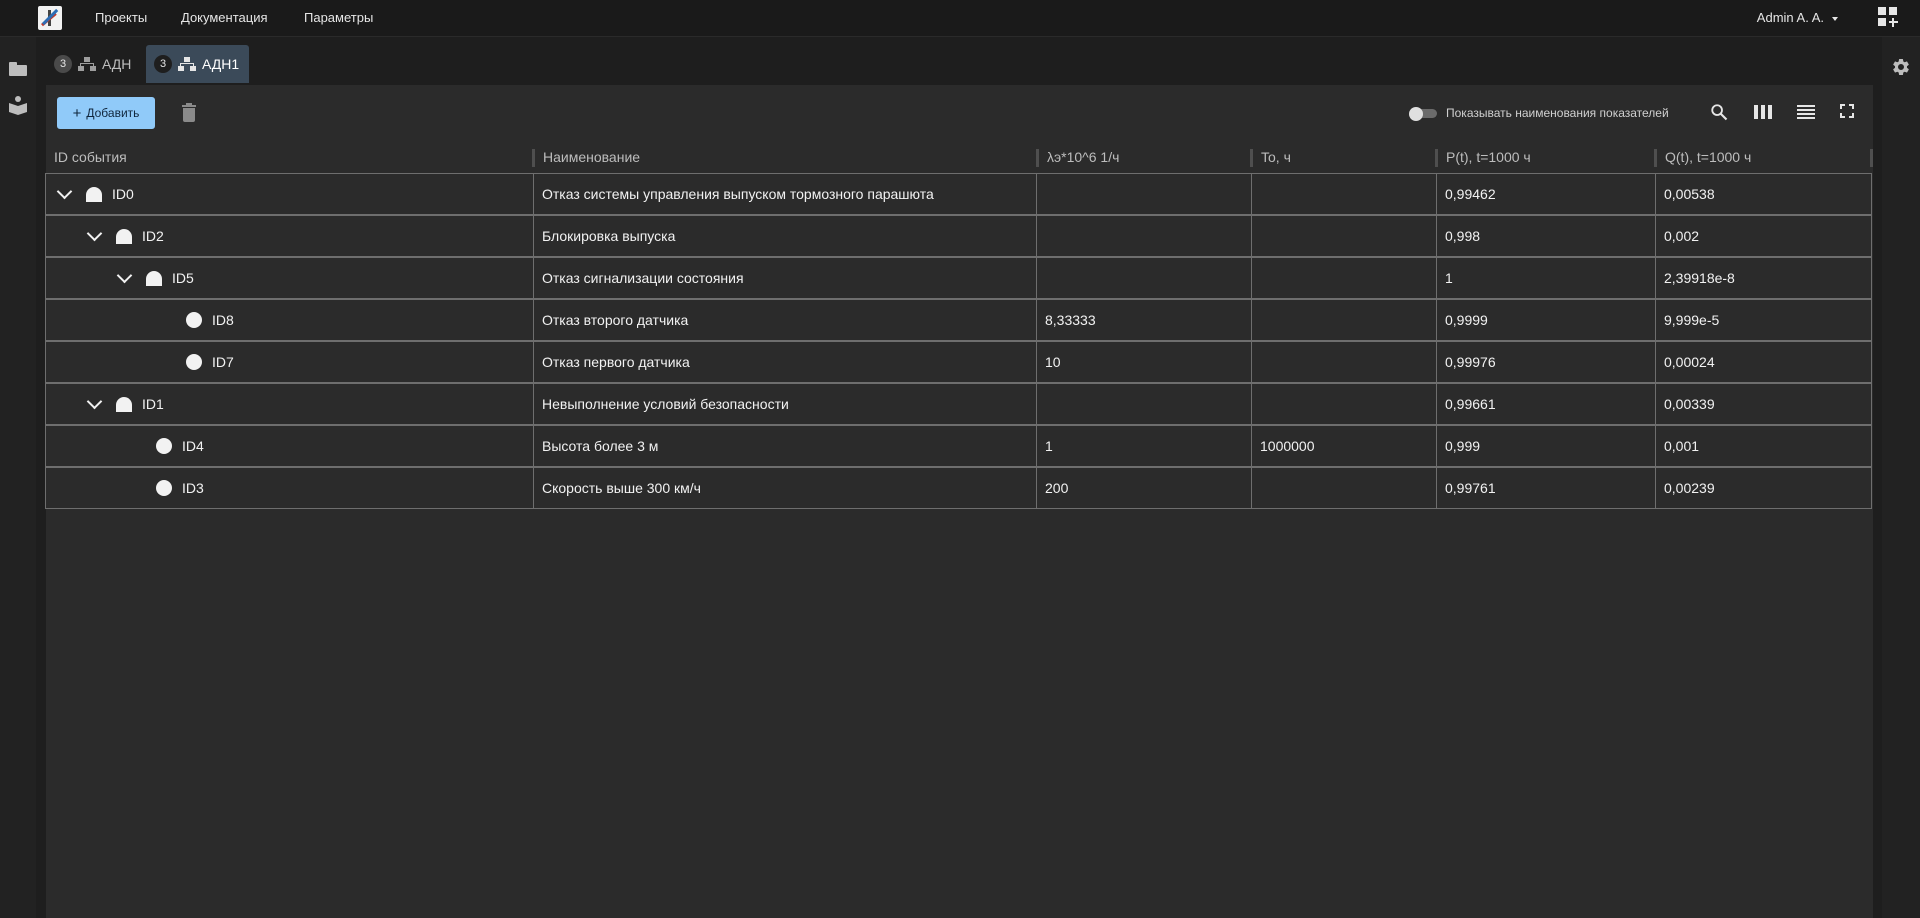 This screenshot has width=1920, height=918. What do you see at coordinates (1871, 158) in the screenshot?
I see `column-resize-handle` at bounding box center [1871, 158].